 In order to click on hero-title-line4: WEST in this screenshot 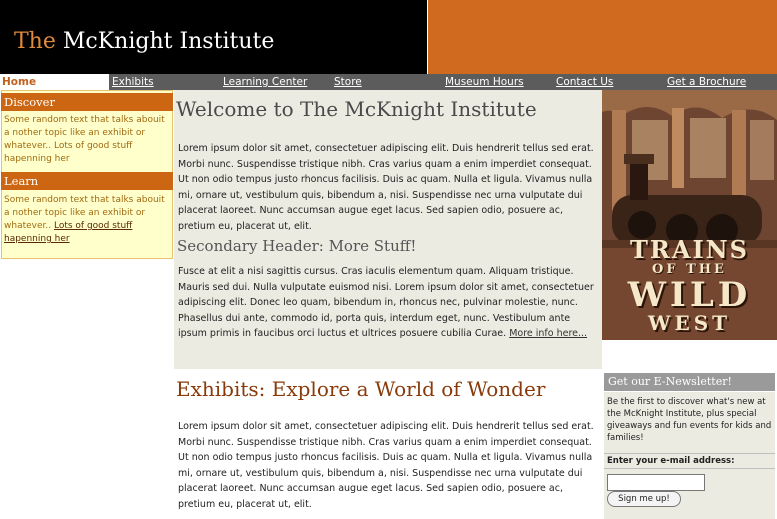, I will do `click(689, 323)`.